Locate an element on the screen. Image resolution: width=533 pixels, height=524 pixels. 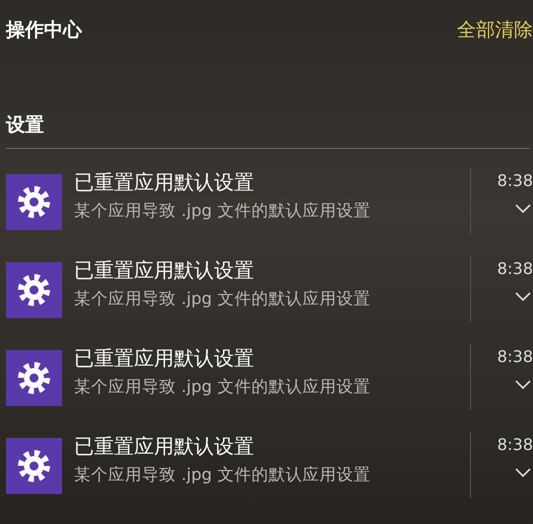
clear-all-link: 全部清除 is located at coordinates (495, 30).